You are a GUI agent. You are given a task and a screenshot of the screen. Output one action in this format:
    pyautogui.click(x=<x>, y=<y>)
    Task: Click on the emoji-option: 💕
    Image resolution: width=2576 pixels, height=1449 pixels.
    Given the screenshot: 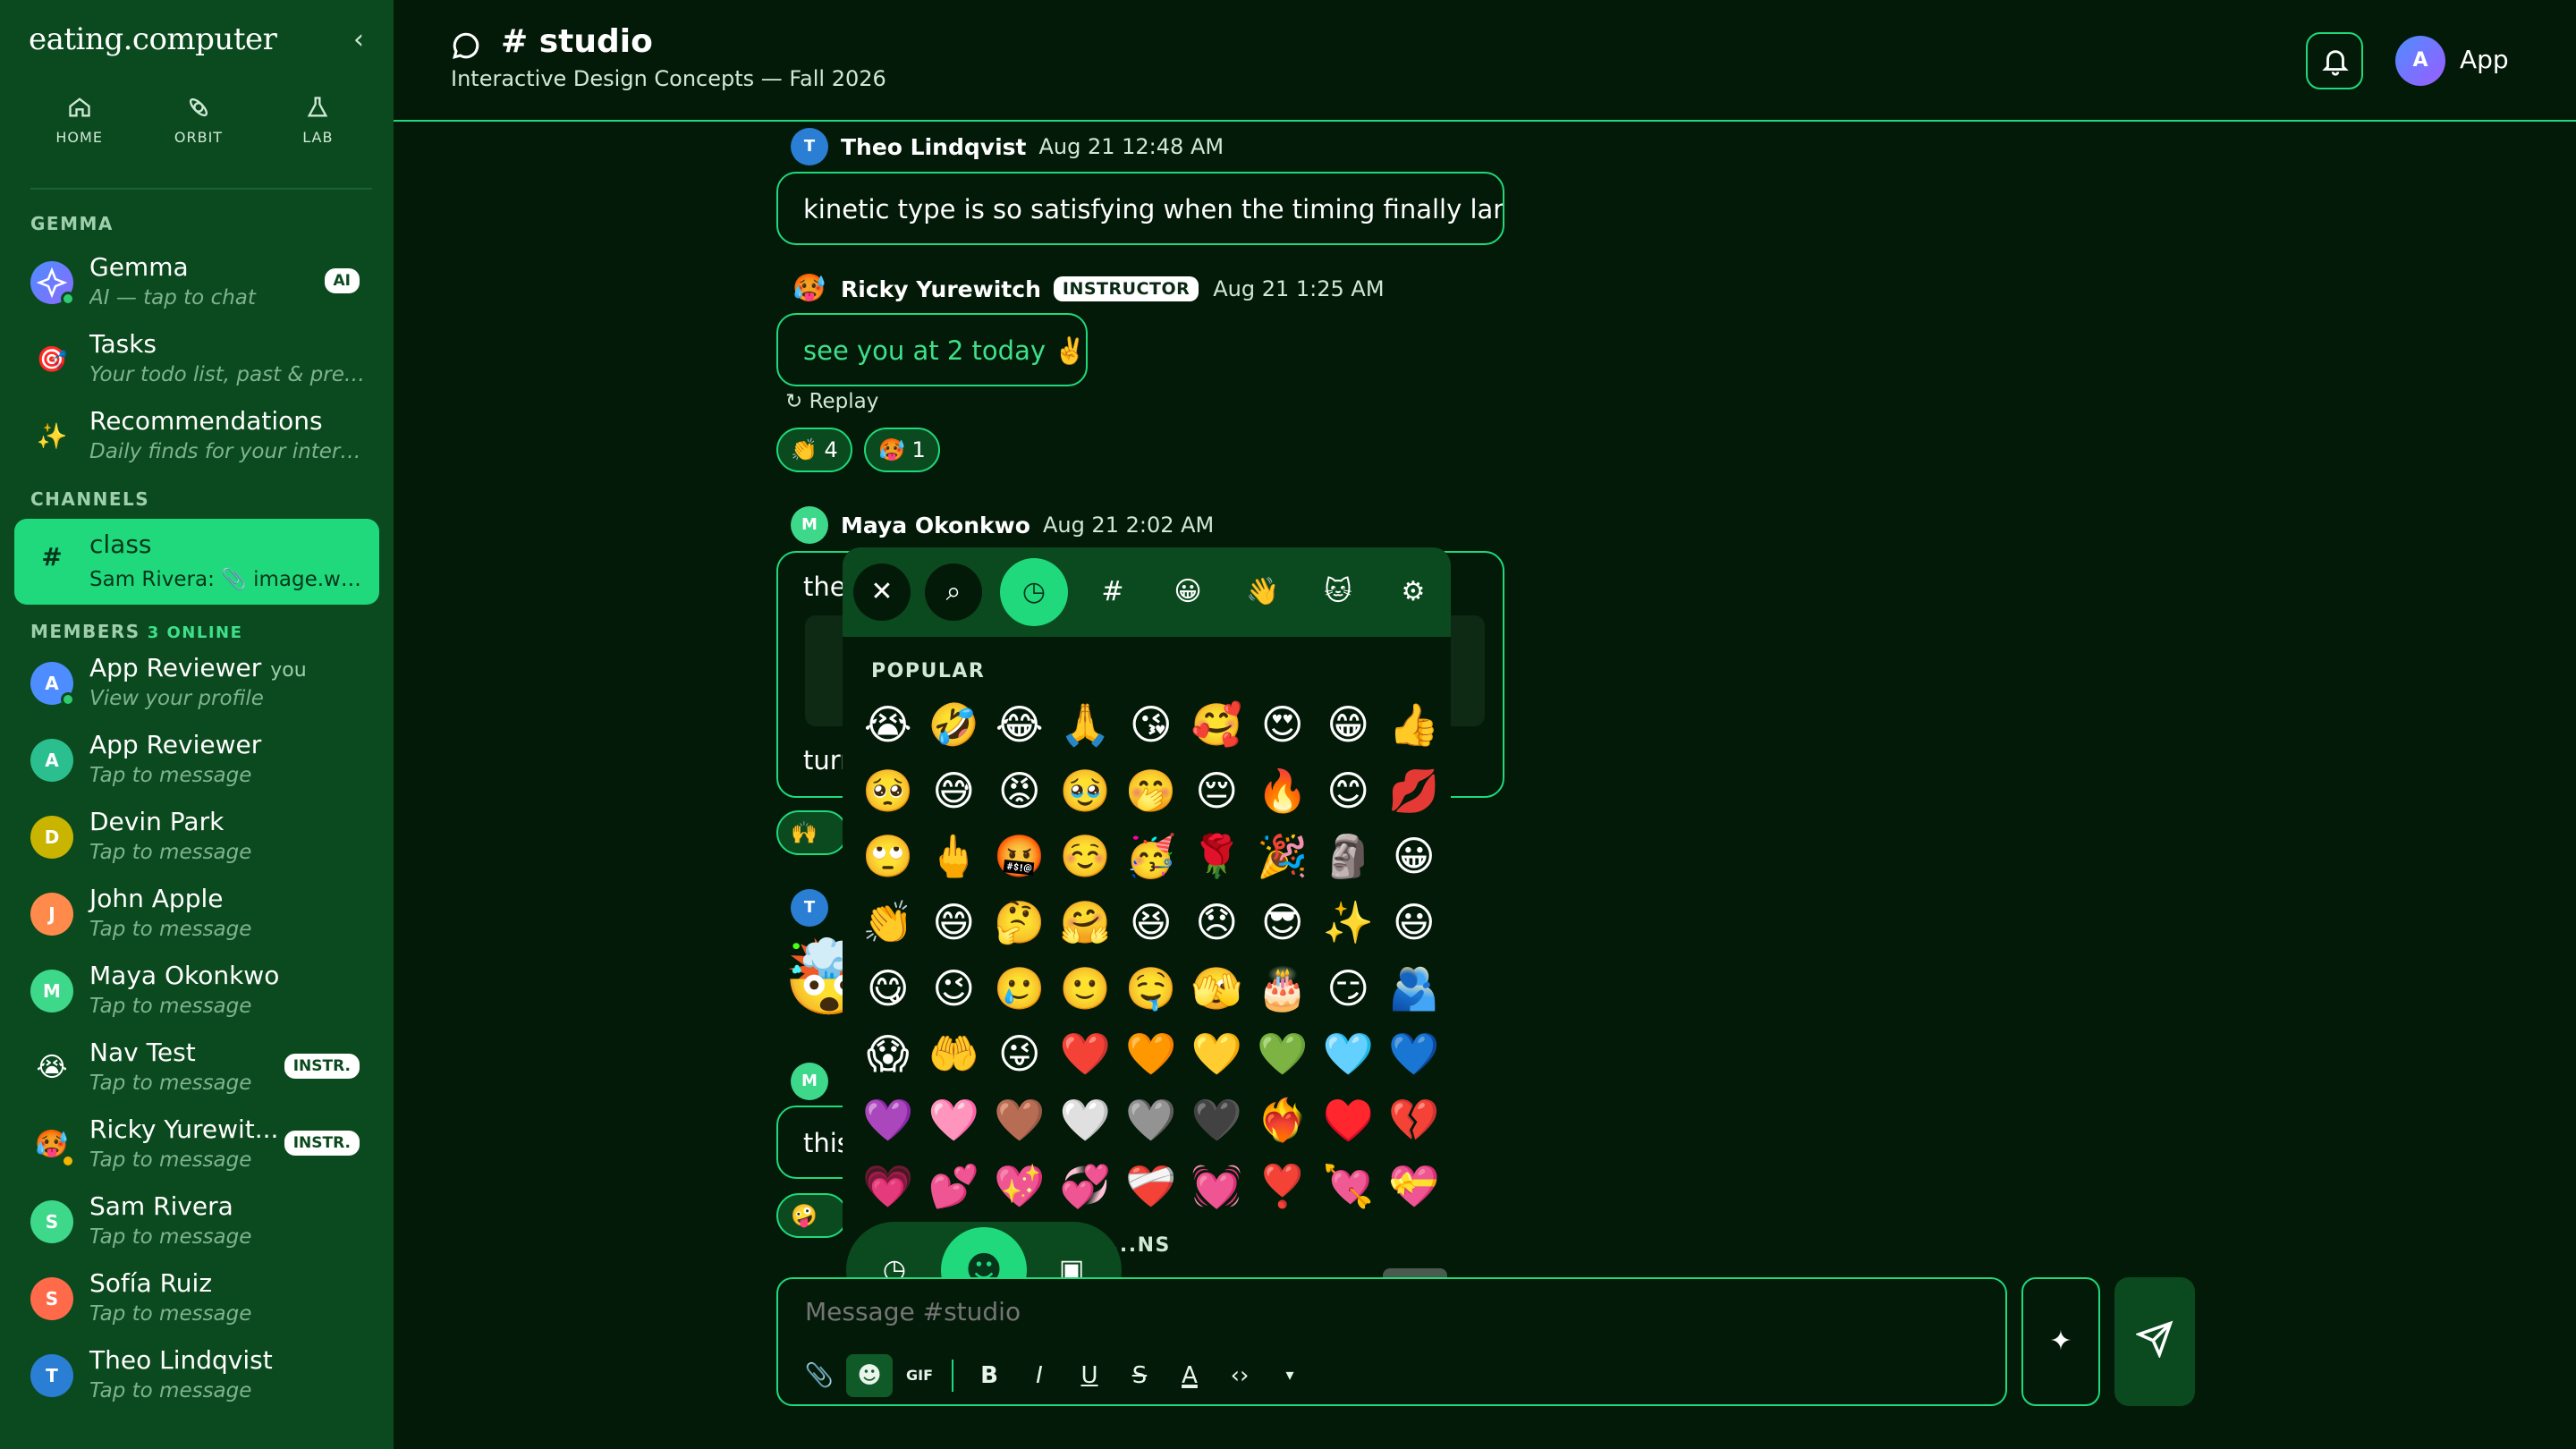 What is the action you would take?
    pyautogui.click(x=954, y=1187)
    